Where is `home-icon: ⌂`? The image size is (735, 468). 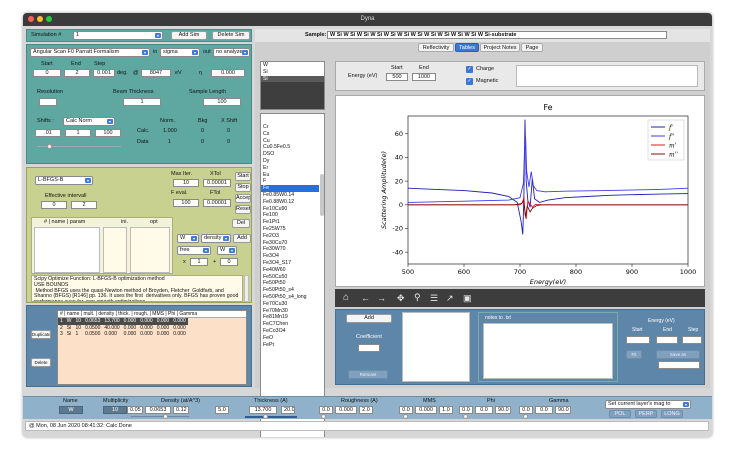
home-icon: ⌂ is located at coordinates (346, 298).